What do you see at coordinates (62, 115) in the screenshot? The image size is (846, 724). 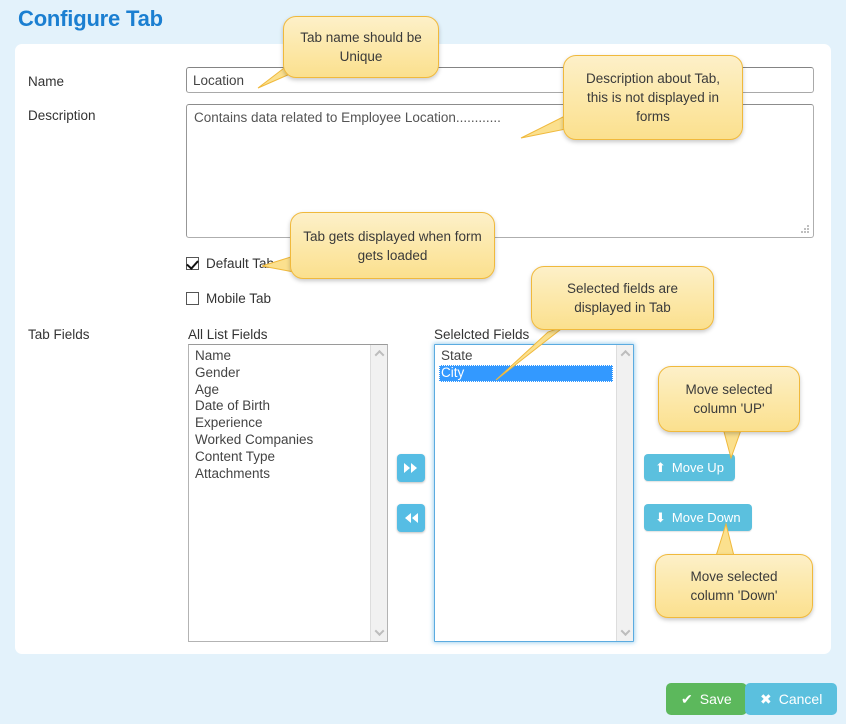 I see `description-label: Description` at bounding box center [62, 115].